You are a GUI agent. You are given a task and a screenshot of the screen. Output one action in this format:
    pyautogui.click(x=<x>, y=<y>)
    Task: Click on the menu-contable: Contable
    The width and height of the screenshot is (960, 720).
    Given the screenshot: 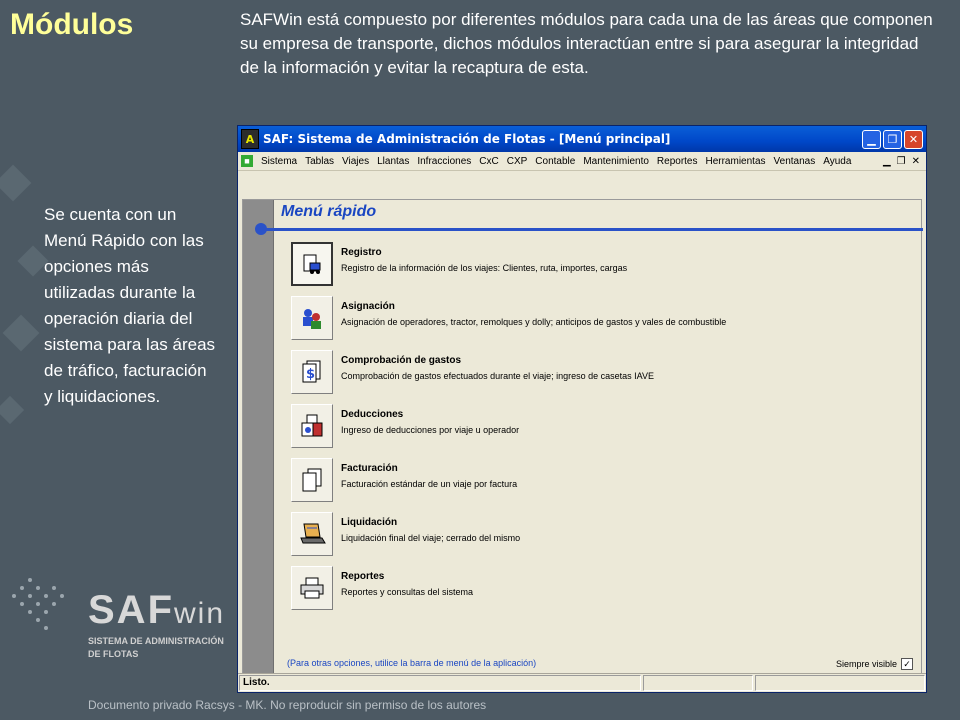 What is the action you would take?
    pyautogui.click(x=555, y=161)
    